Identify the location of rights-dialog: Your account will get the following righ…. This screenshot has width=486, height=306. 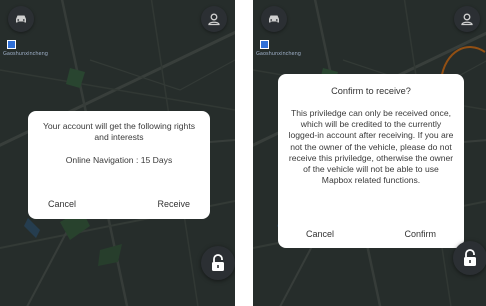
(119, 165).